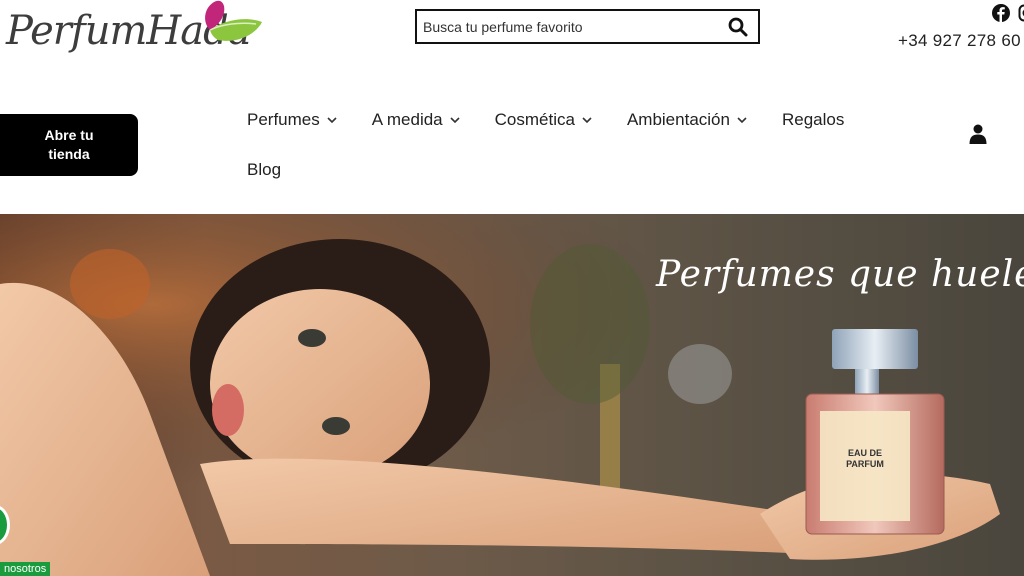 The image size is (1024, 576). I want to click on search-button, so click(738, 26).